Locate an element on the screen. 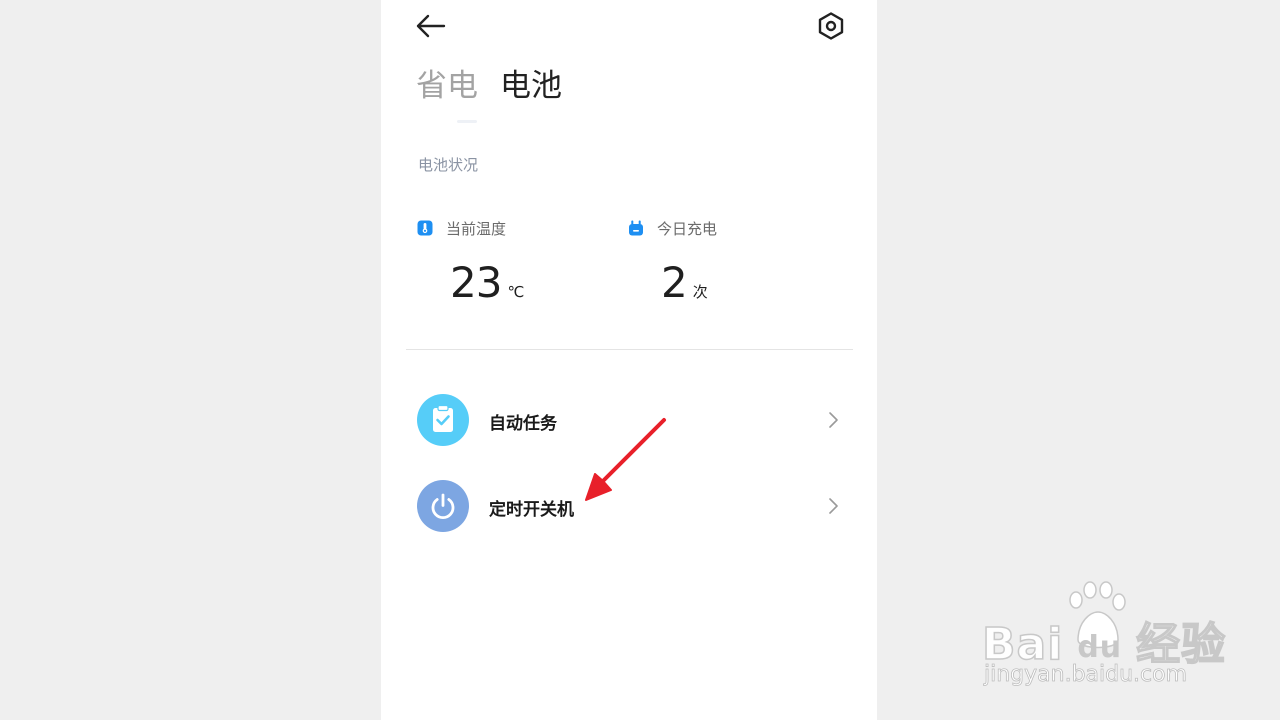  tab-power-saving: 省电 is located at coordinates (447, 86).